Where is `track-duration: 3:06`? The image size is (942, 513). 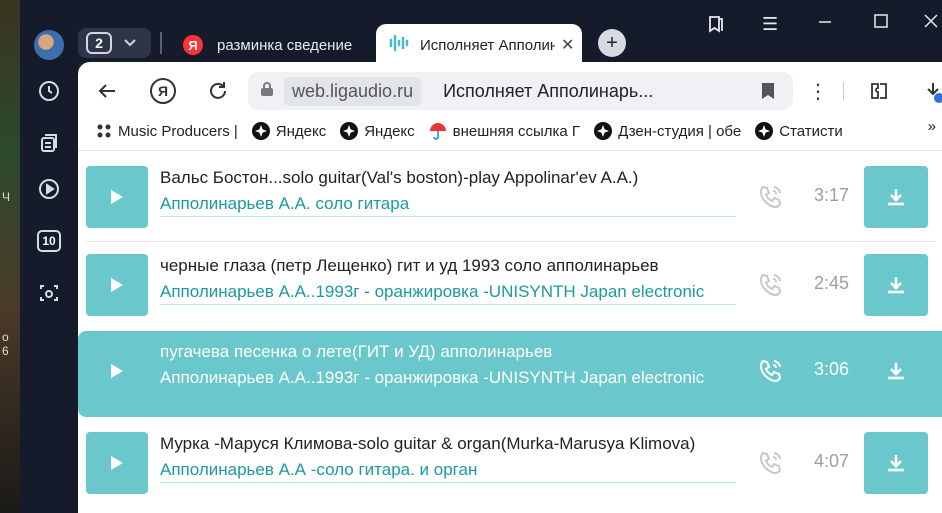 track-duration: 3:06 is located at coordinates (832, 369).